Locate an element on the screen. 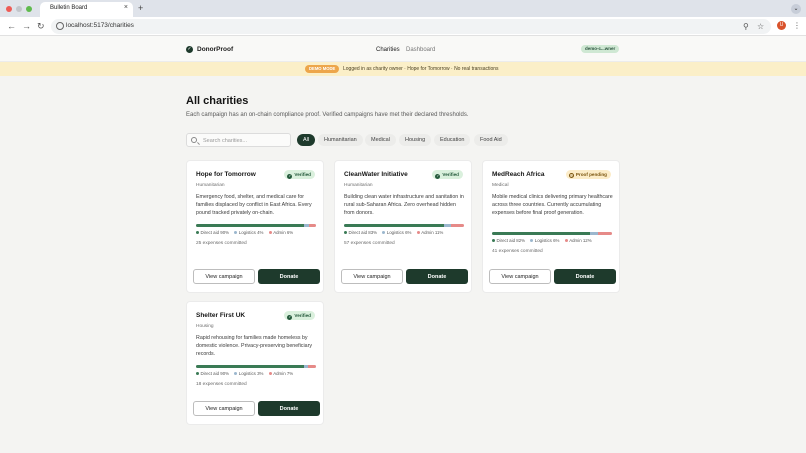  back-arrow-icon: ← is located at coordinates (11, 26).